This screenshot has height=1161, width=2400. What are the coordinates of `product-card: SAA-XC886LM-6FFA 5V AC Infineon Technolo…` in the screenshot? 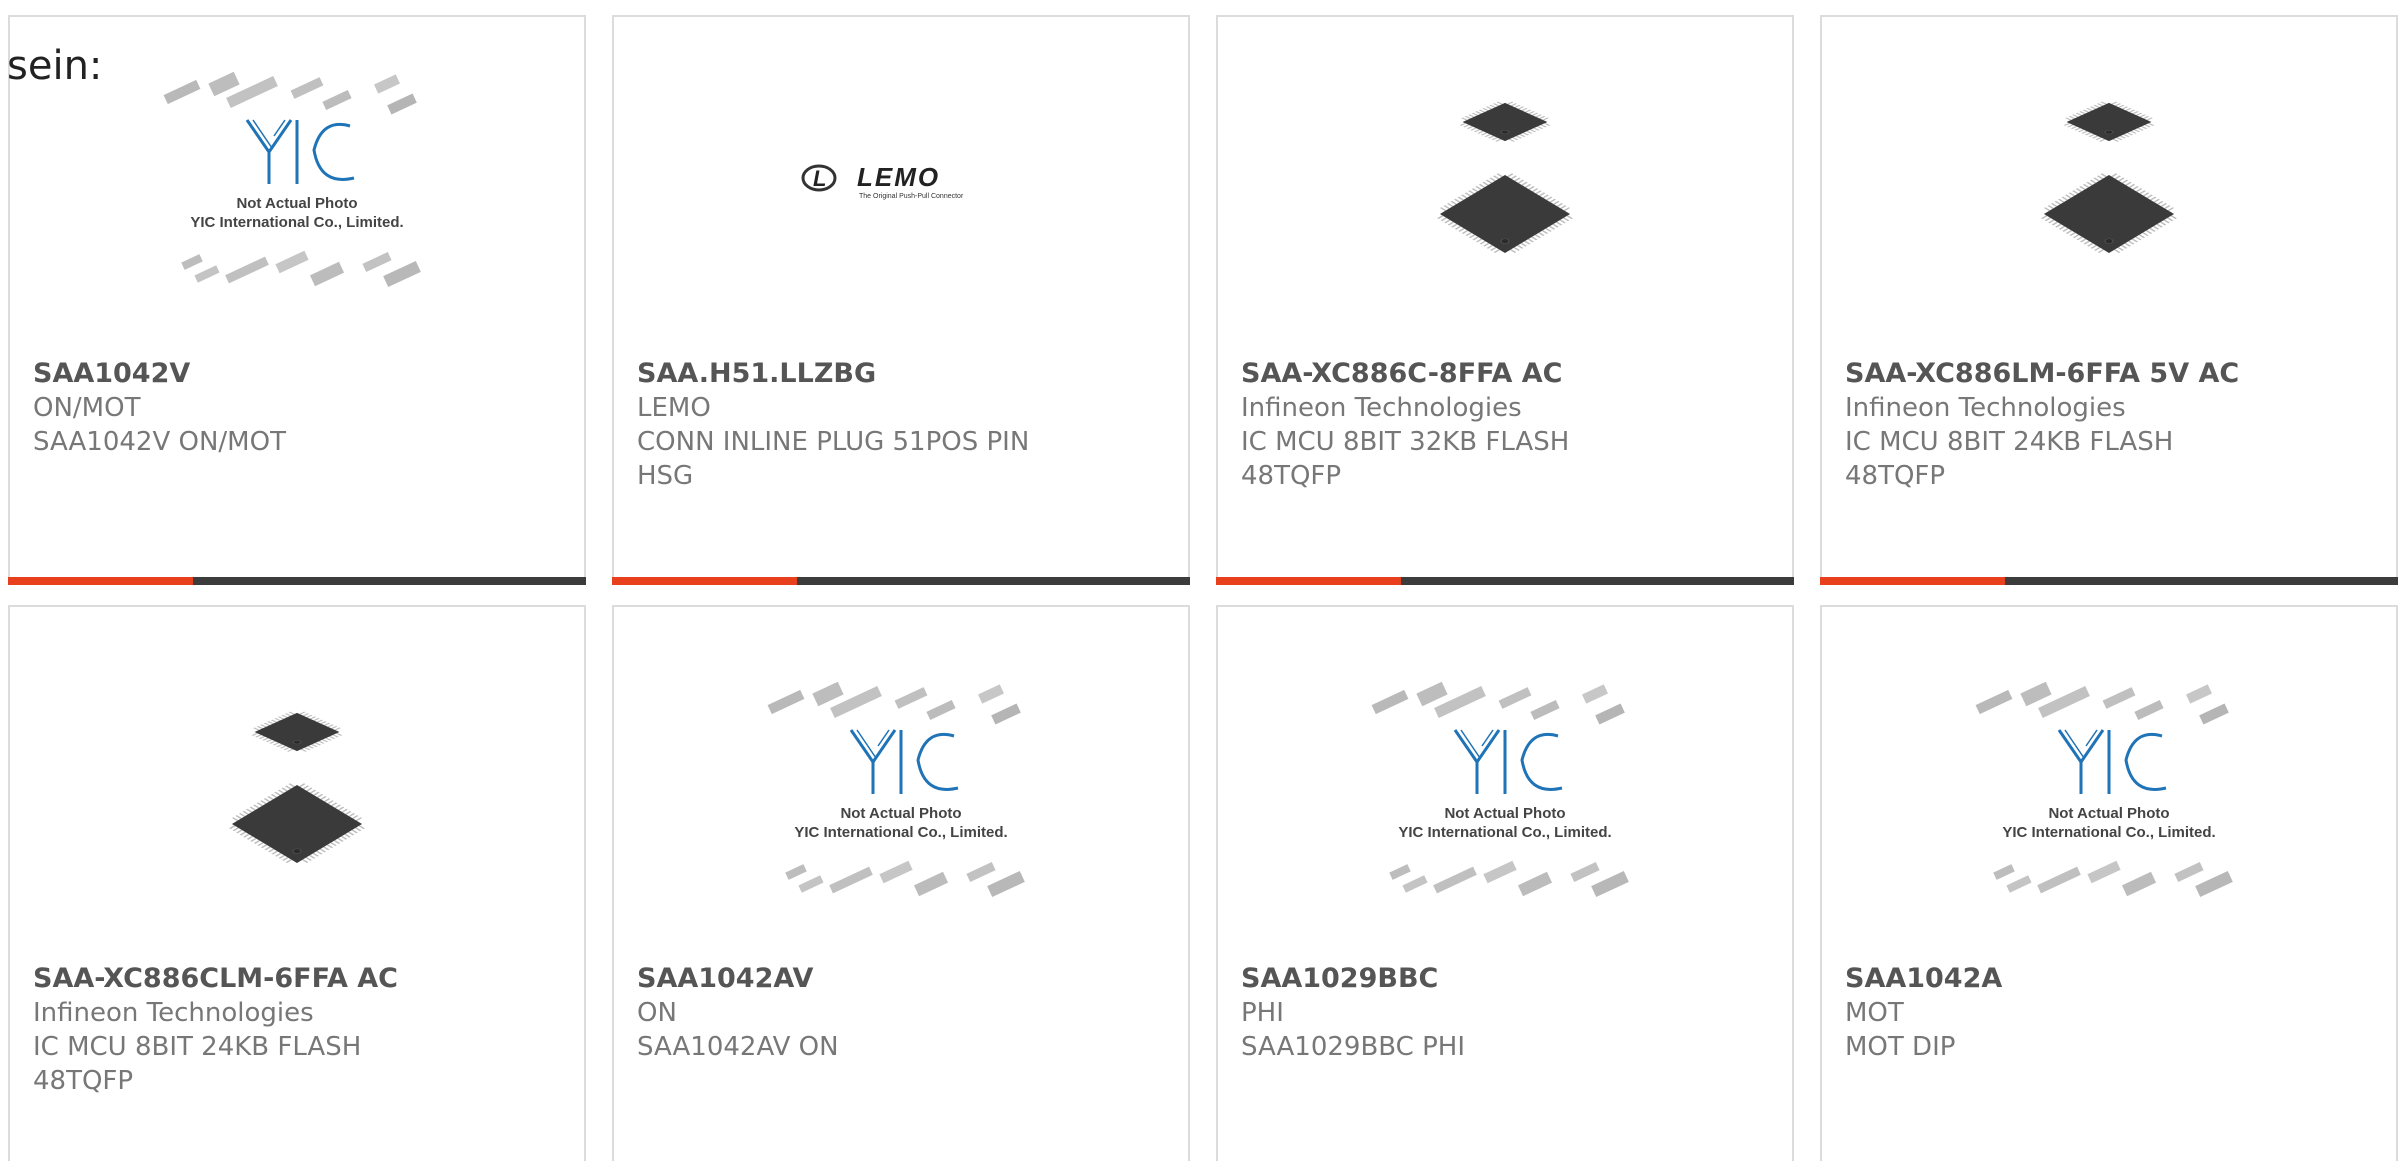 It's located at (2109, 300).